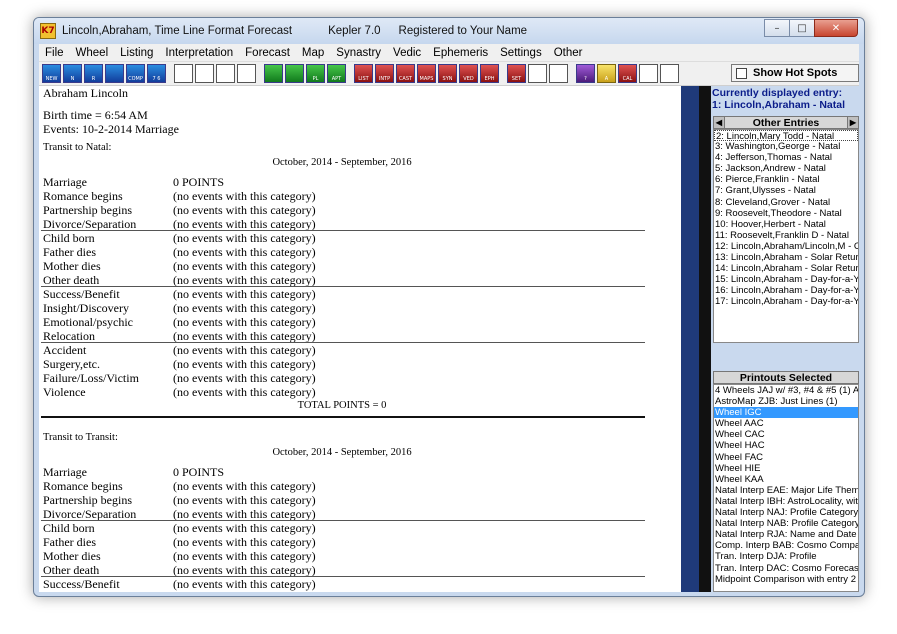 The height and width of the screenshot is (634, 897). Describe the element at coordinates (786, 268) in the screenshot. I see `other-entry-item: 14: Lincoln,Abraham - Solar Return` at that location.